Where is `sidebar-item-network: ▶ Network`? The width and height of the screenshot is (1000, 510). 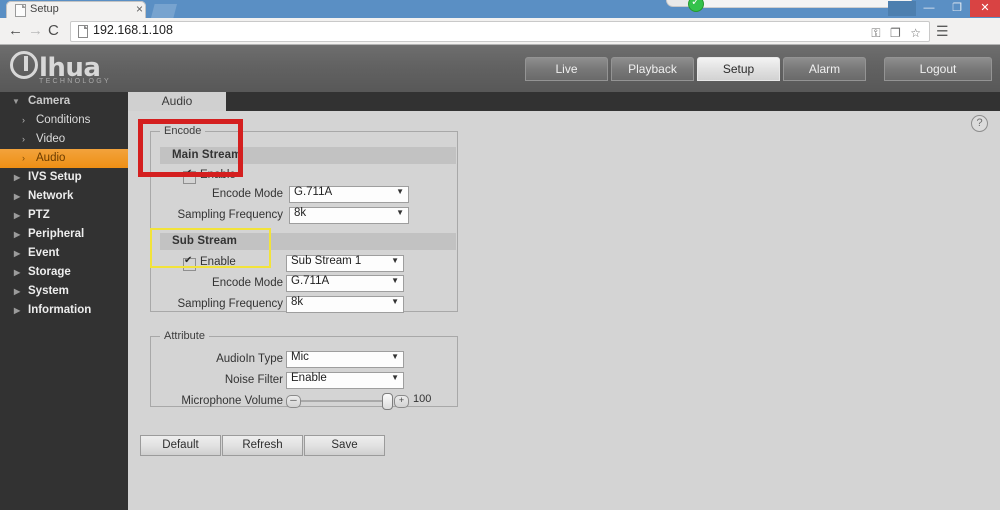
sidebar-item-network: ▶ Network is located at coordinates (64, 196).